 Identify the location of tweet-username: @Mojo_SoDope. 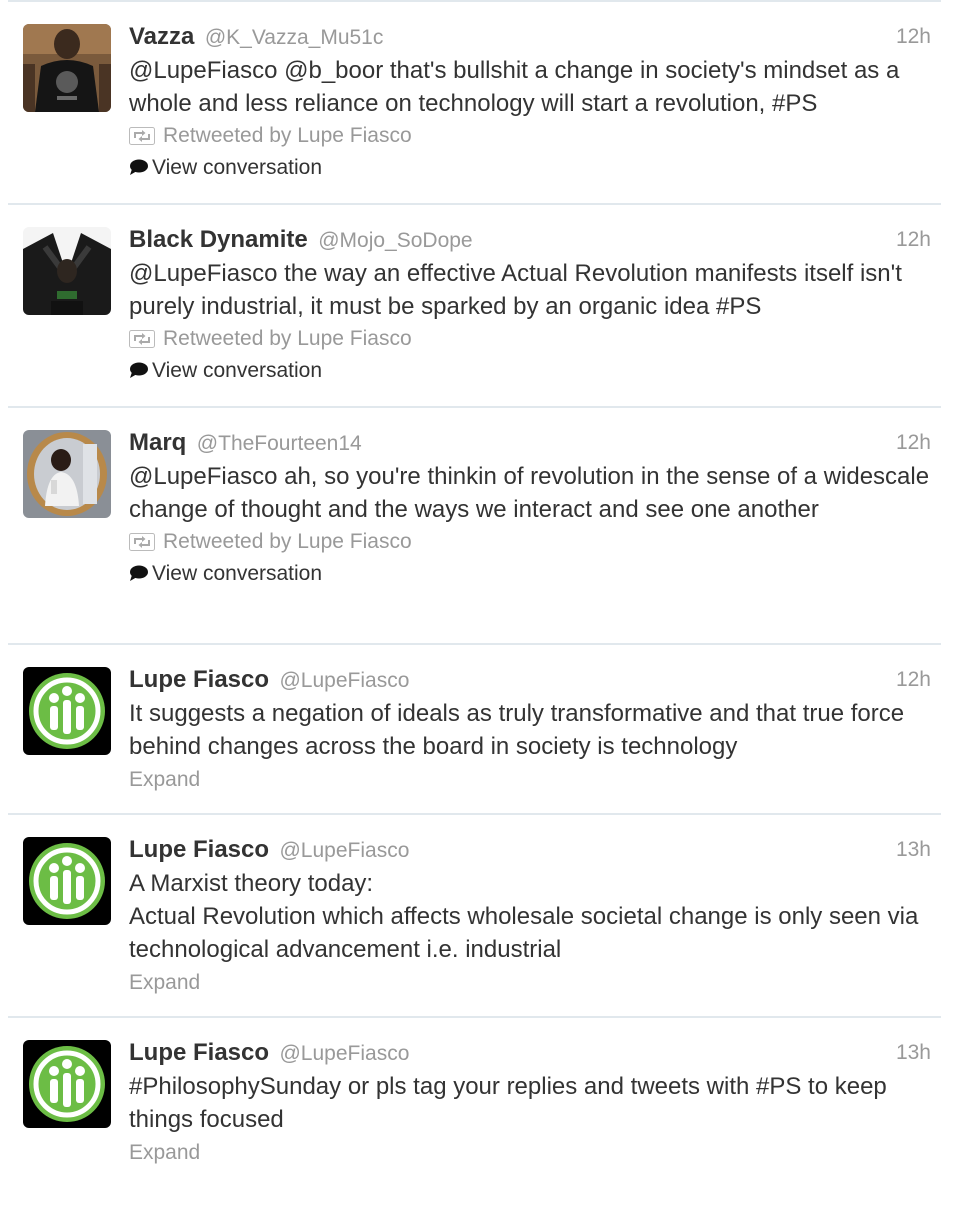
(395, 240).